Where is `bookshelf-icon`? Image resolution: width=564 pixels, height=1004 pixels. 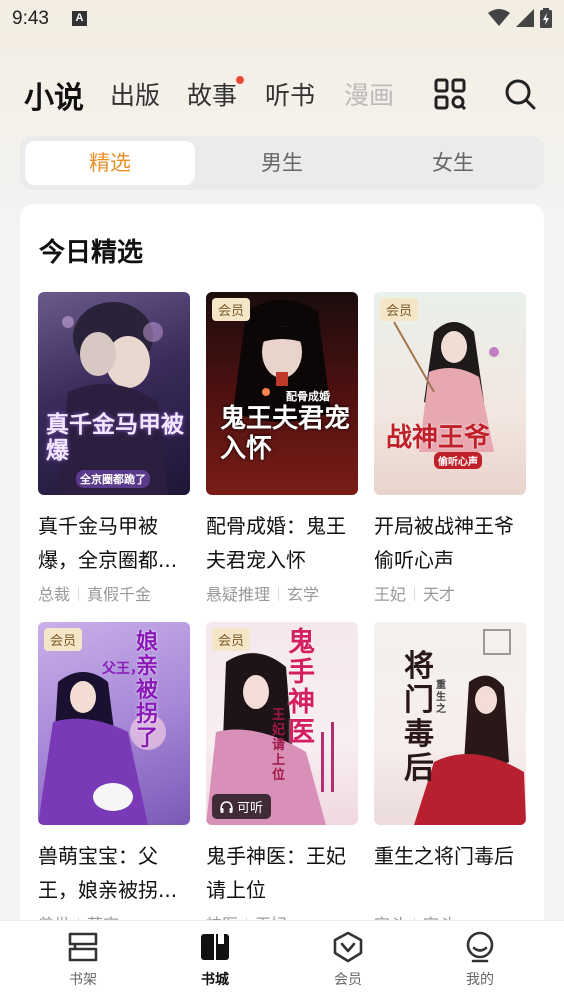 bookshelf-icon is located at coordinates (83, 947).